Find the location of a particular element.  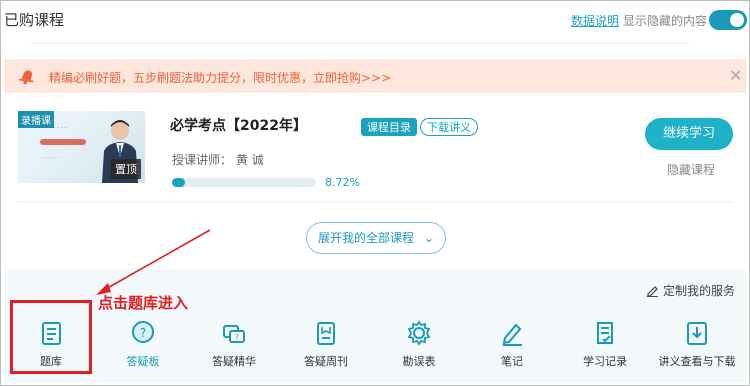

handout-download-icon is located at coordinates (697, 333).